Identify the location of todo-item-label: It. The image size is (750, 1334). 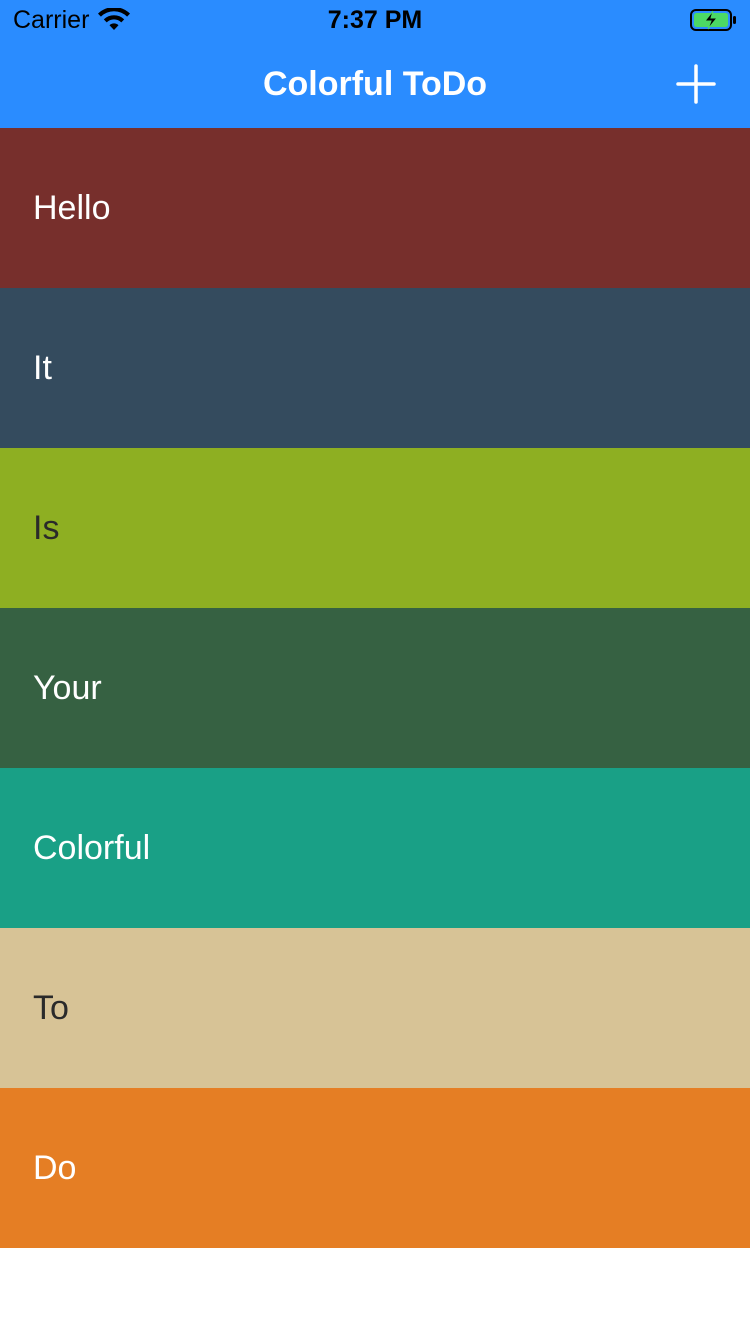
(42, 367).